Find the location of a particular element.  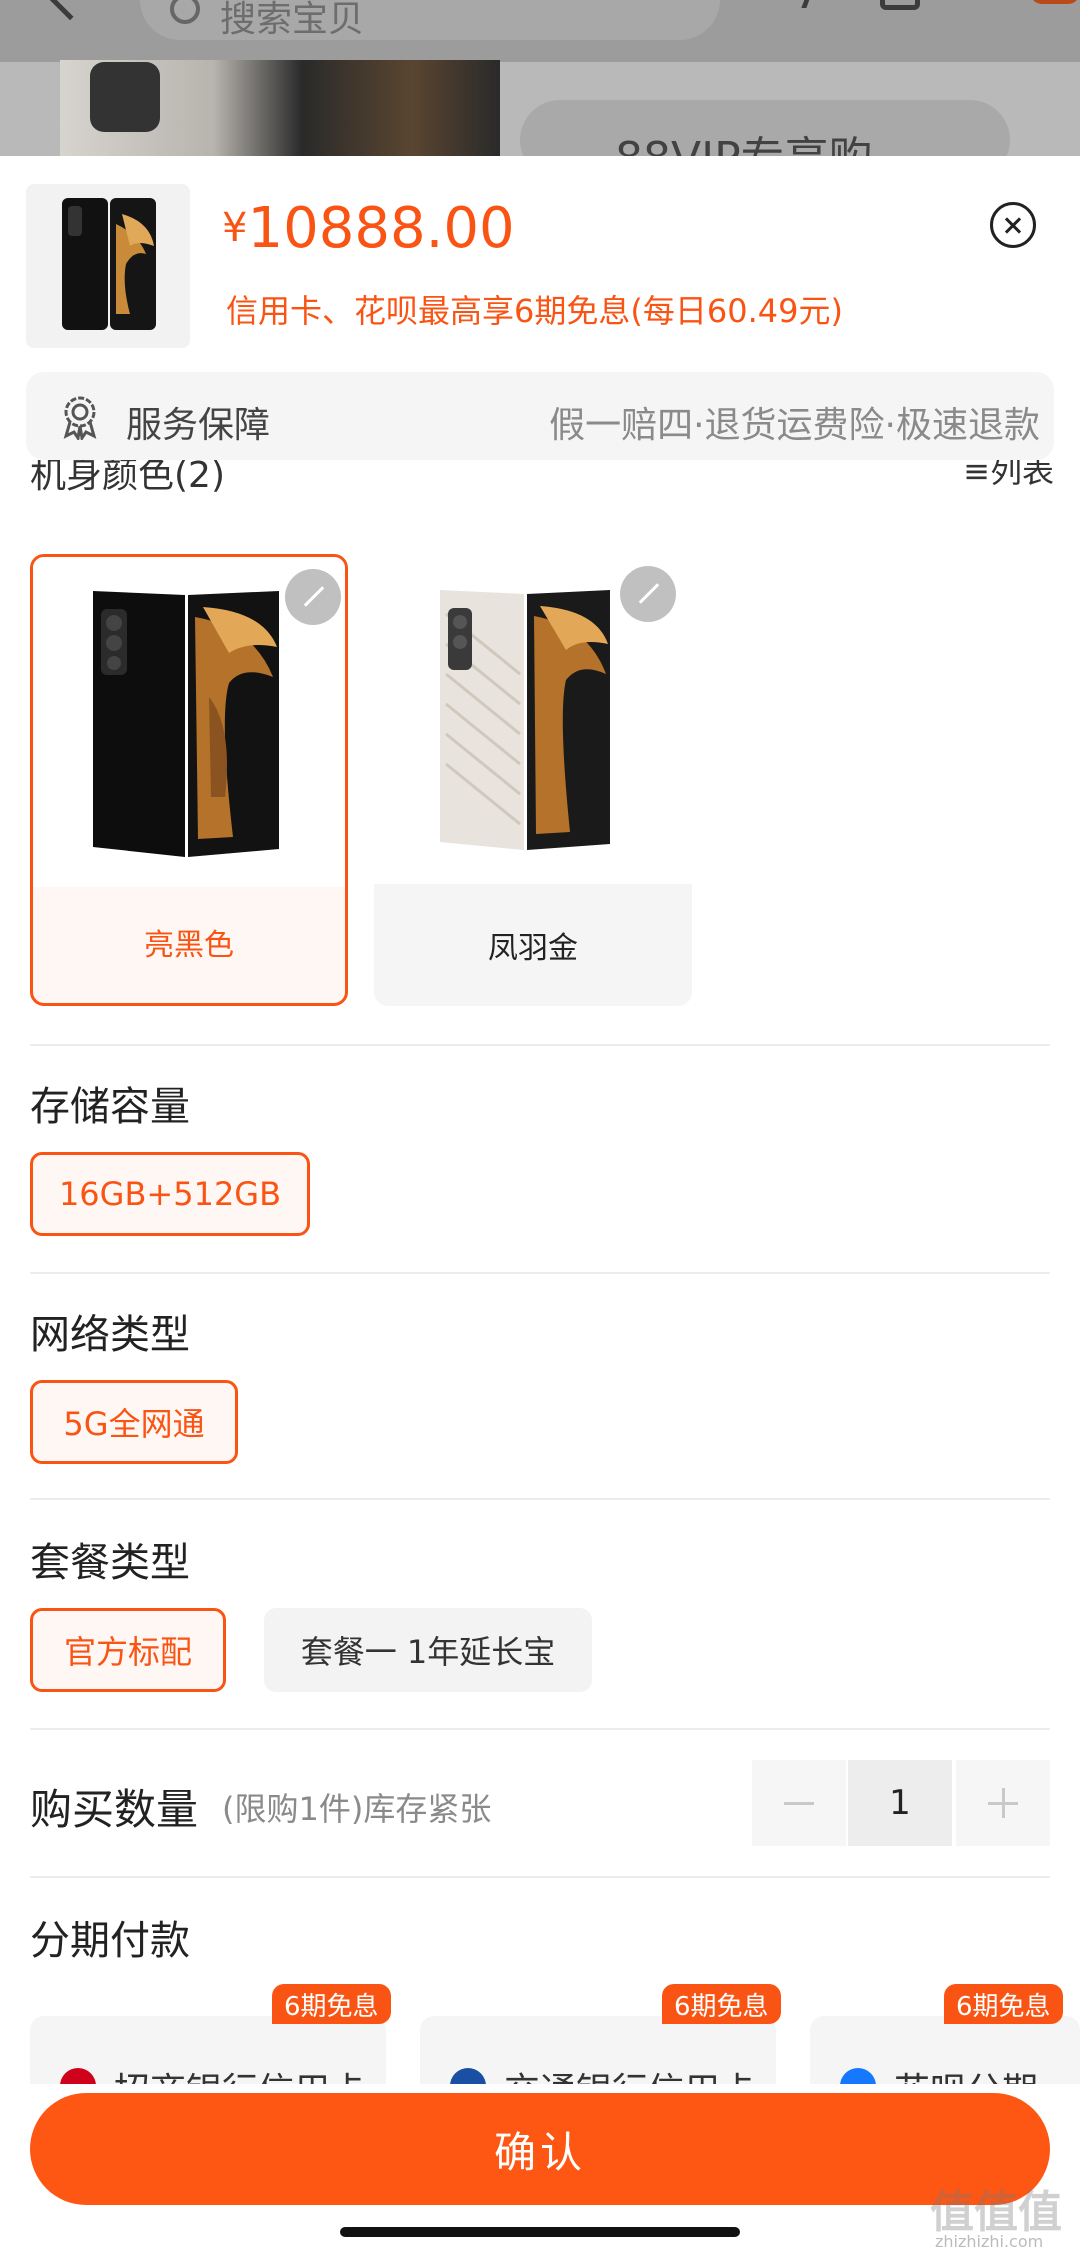

installment-promo: 信用卡、花呗最高享6期免息(每日60.49元) is located at coordinates (534, 311).